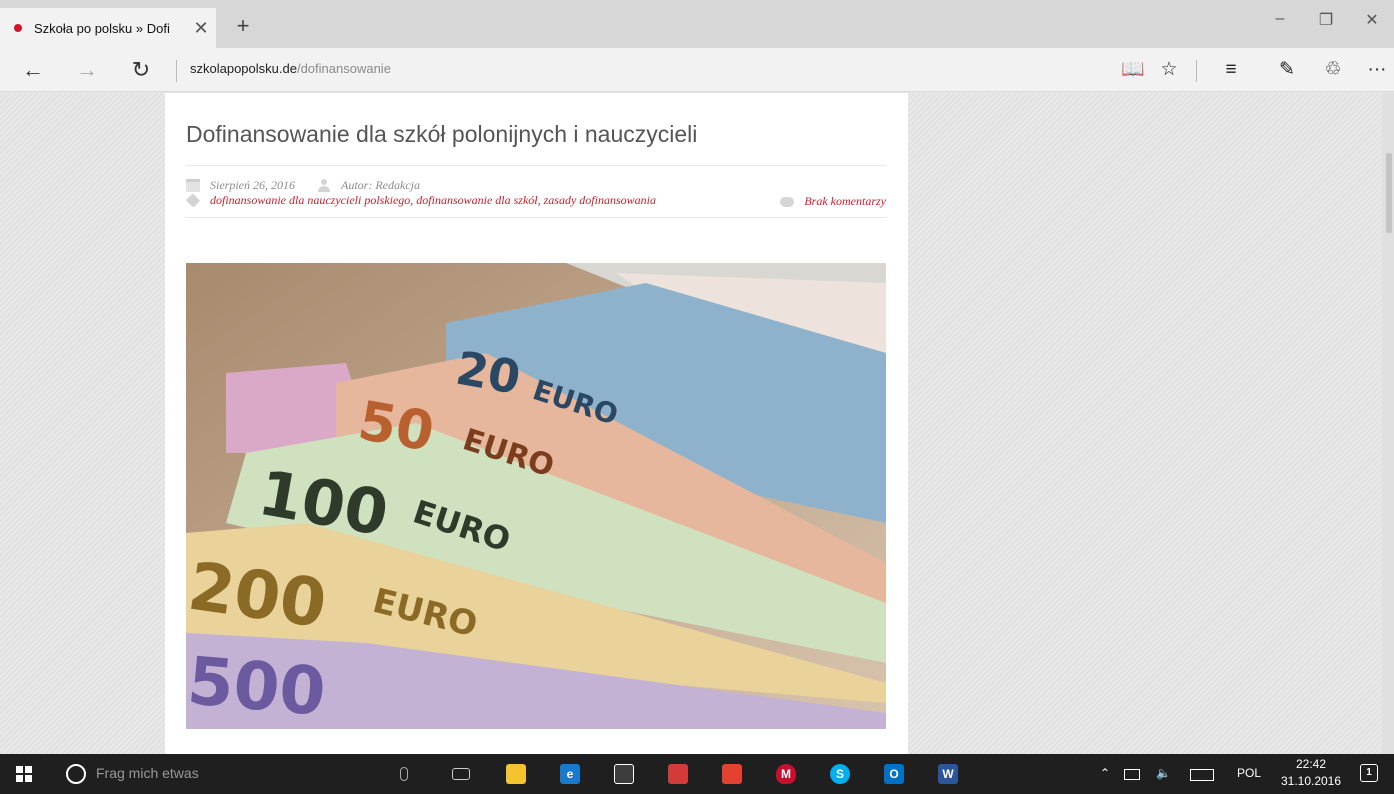 The width and height of the screenshot is (1394, 794). What do you see at coordinates (570, 774) in the screenshot?
I see `edge-browser-icon: e` at bounding box center [570, 774].